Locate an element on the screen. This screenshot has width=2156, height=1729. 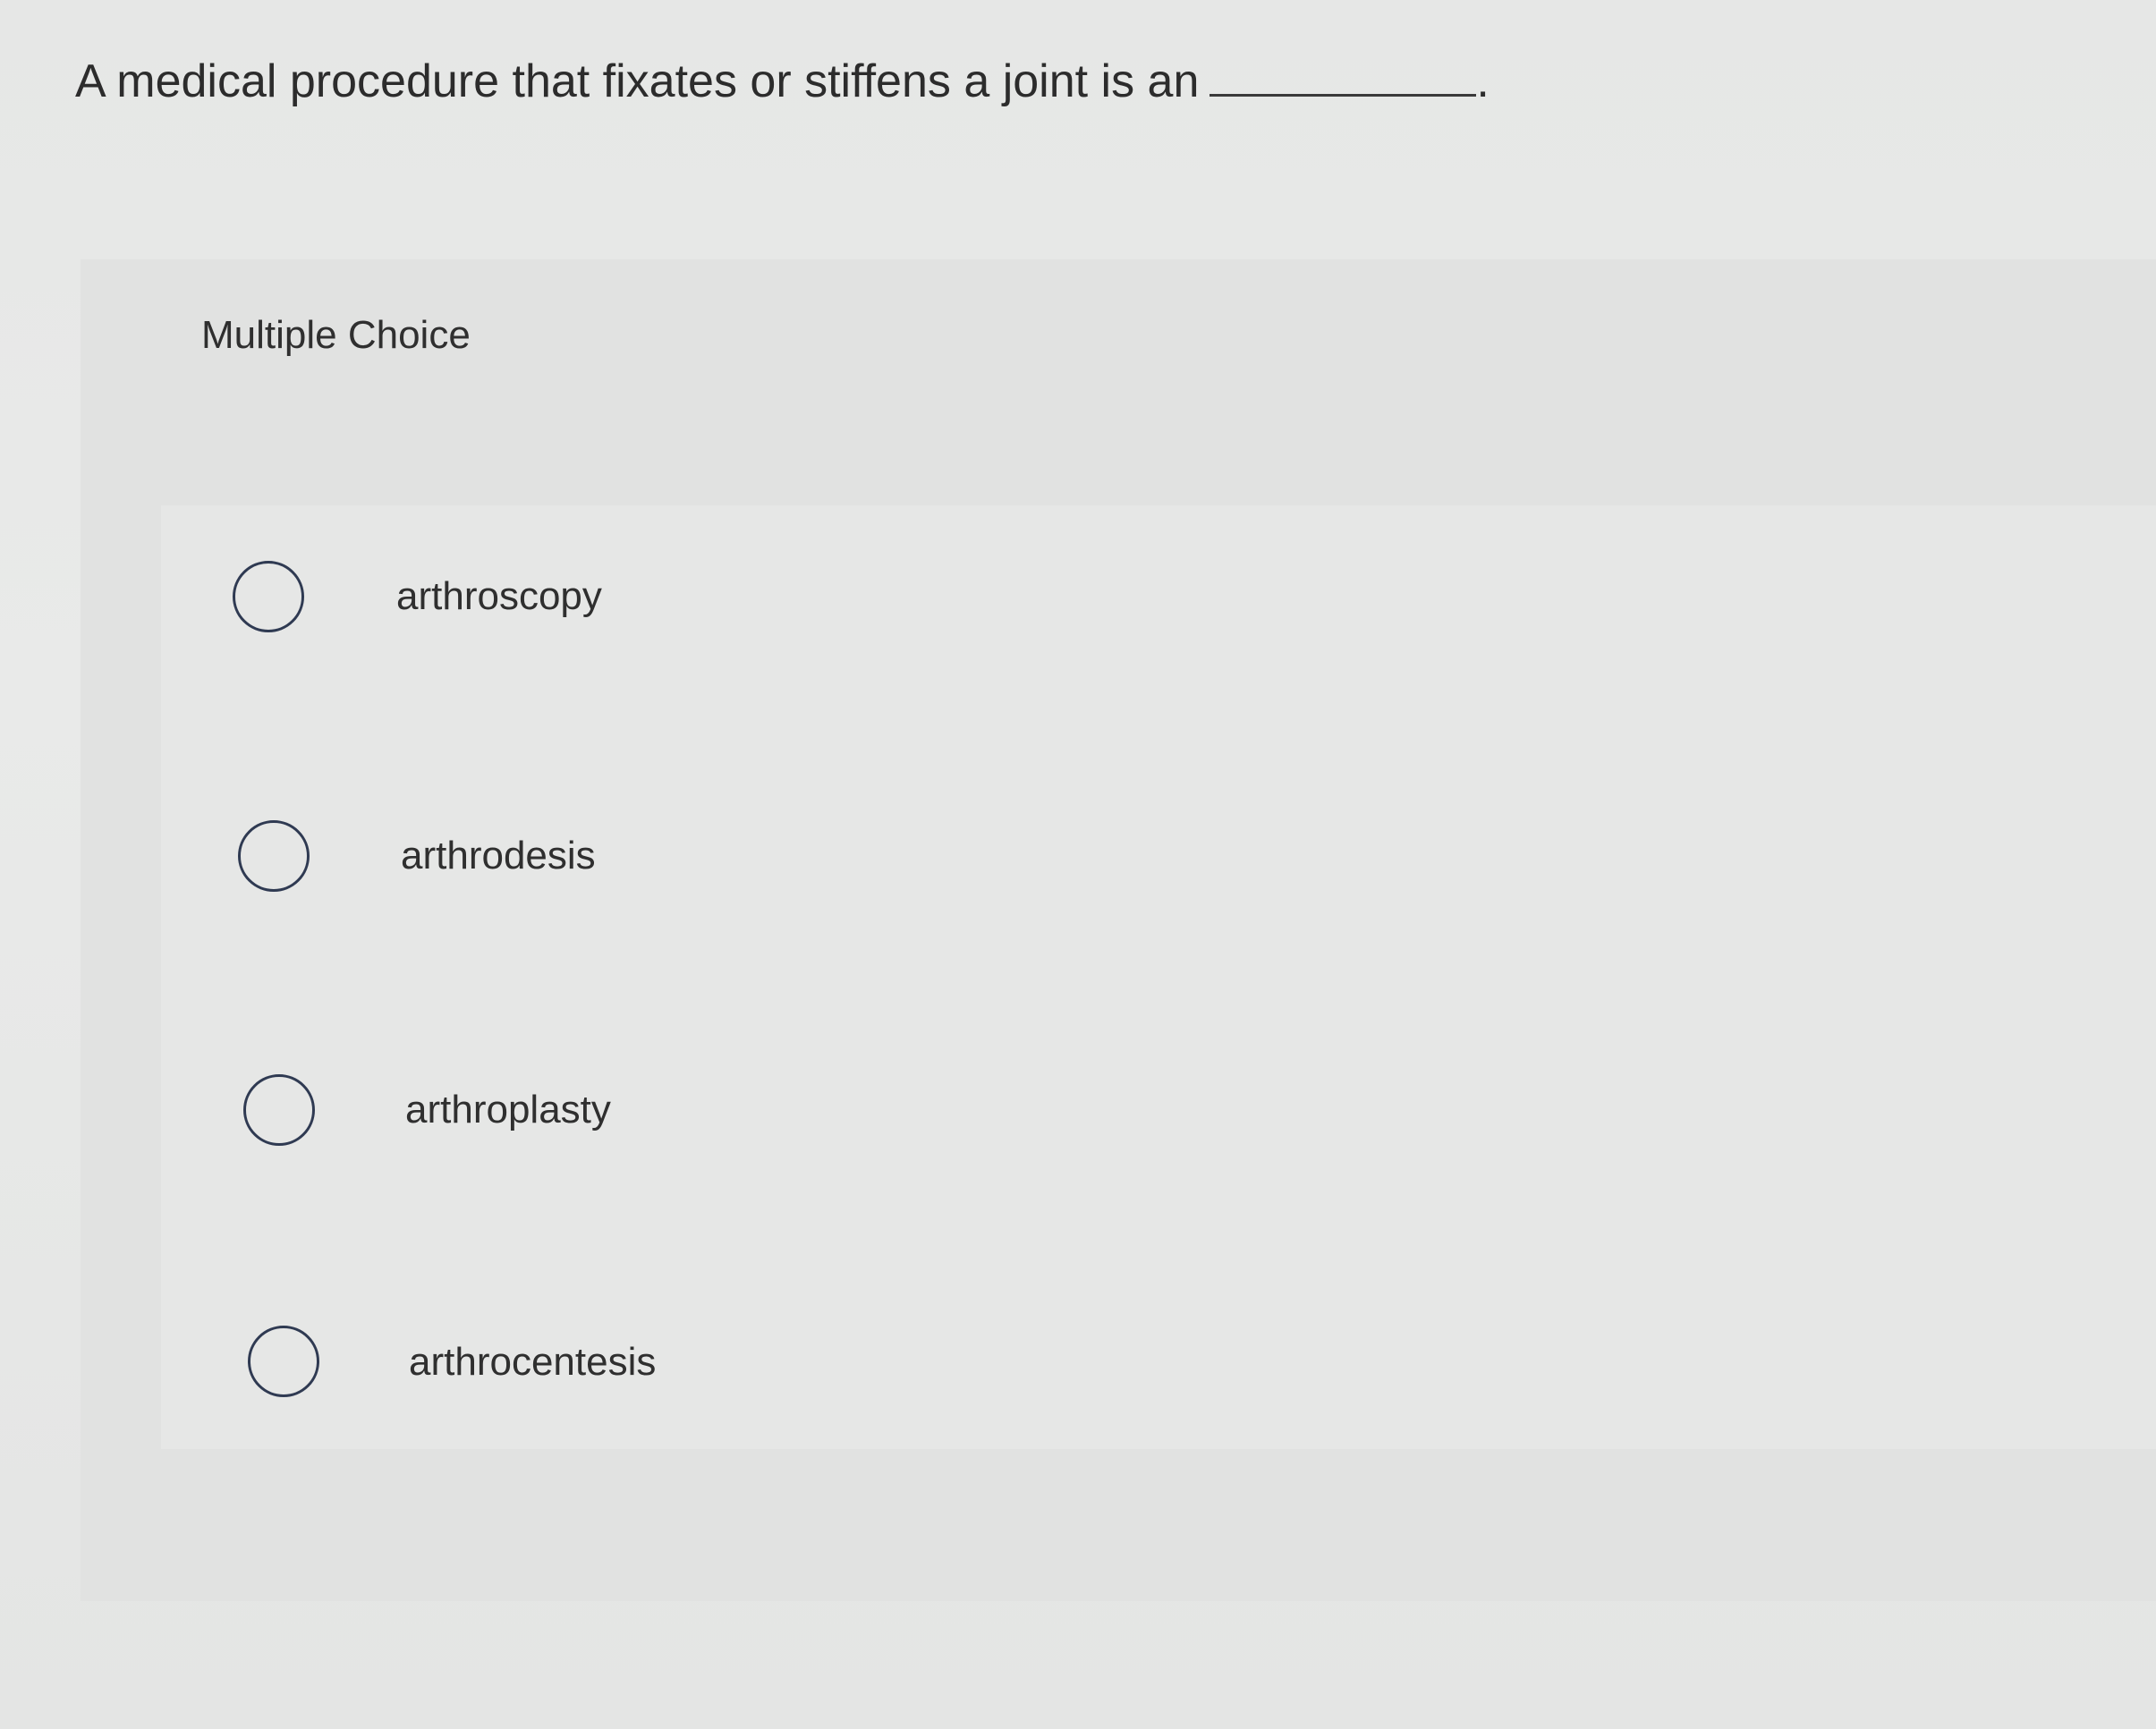
option-arthrodesis: arthrodesis is located at coordinates (1159, 894).